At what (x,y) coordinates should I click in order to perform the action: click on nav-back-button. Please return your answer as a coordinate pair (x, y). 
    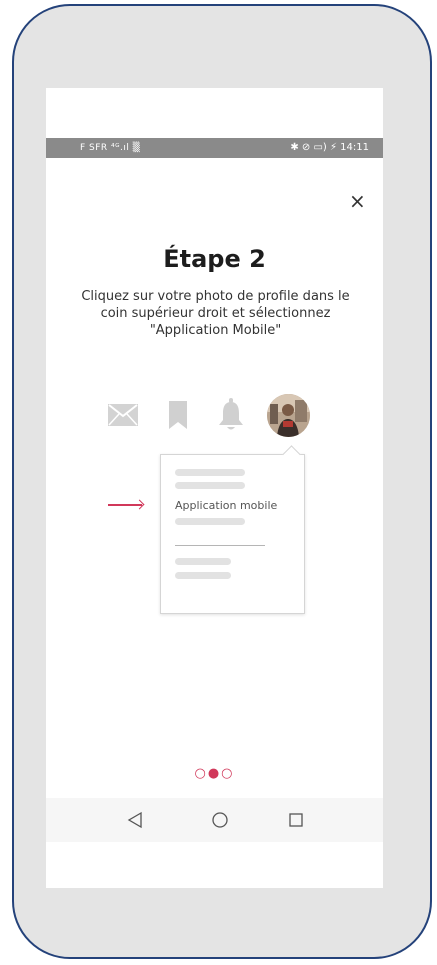
    Looking at the image, I should click on (136, 820).